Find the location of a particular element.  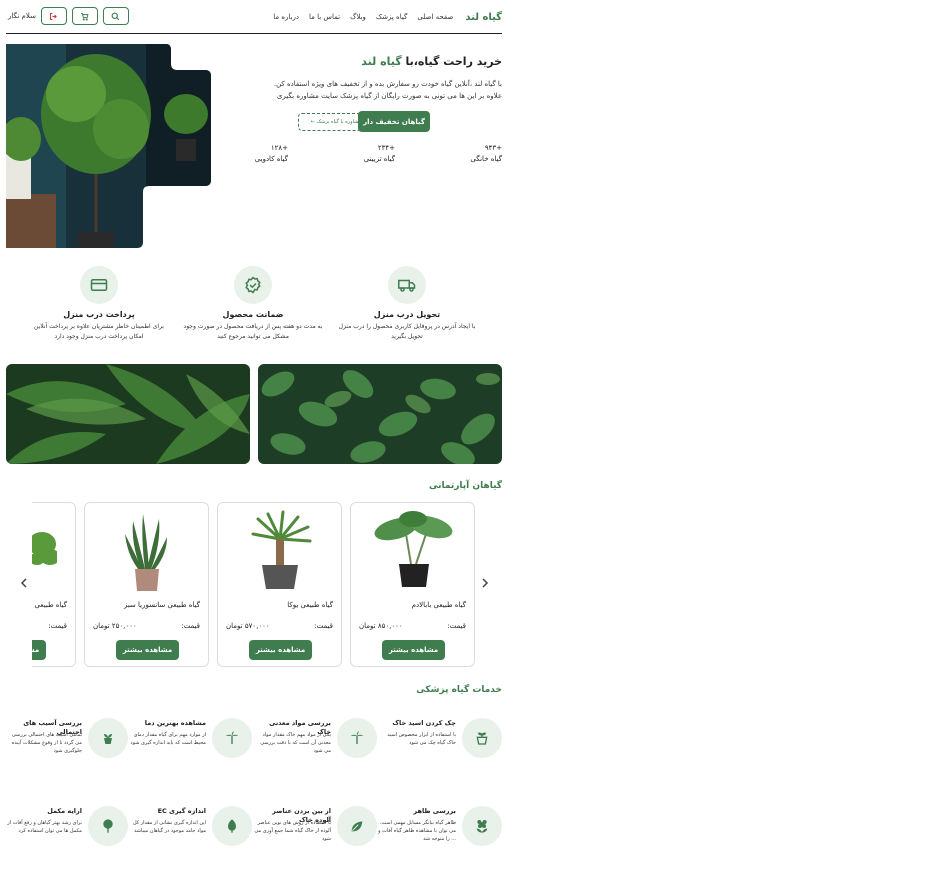

bulb-icon is located at coordinates (232, 826).